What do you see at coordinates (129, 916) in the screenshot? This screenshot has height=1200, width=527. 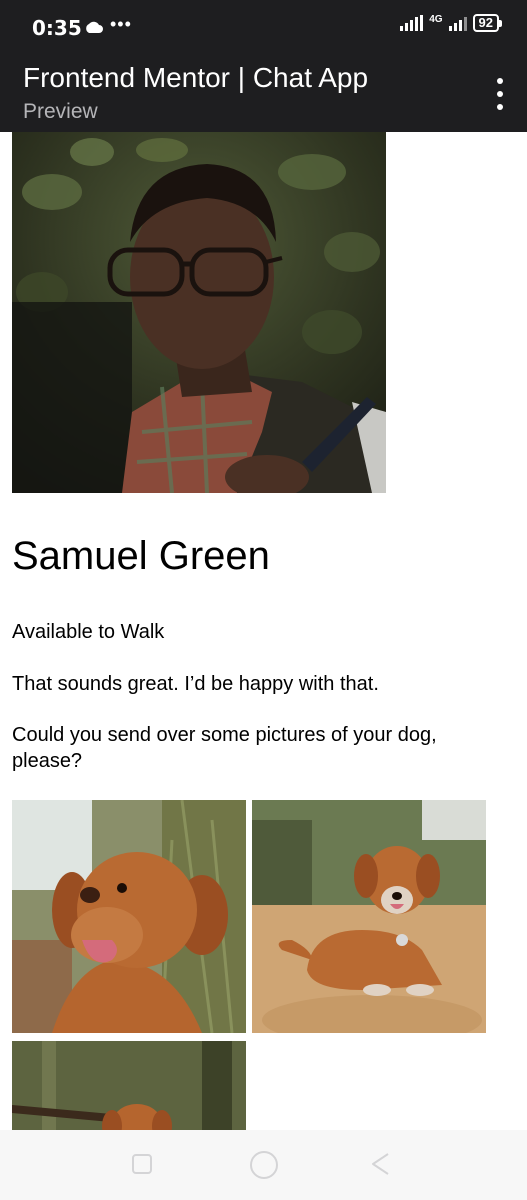 I see `dog-photo-closeup` at bounding box center [129, 916].